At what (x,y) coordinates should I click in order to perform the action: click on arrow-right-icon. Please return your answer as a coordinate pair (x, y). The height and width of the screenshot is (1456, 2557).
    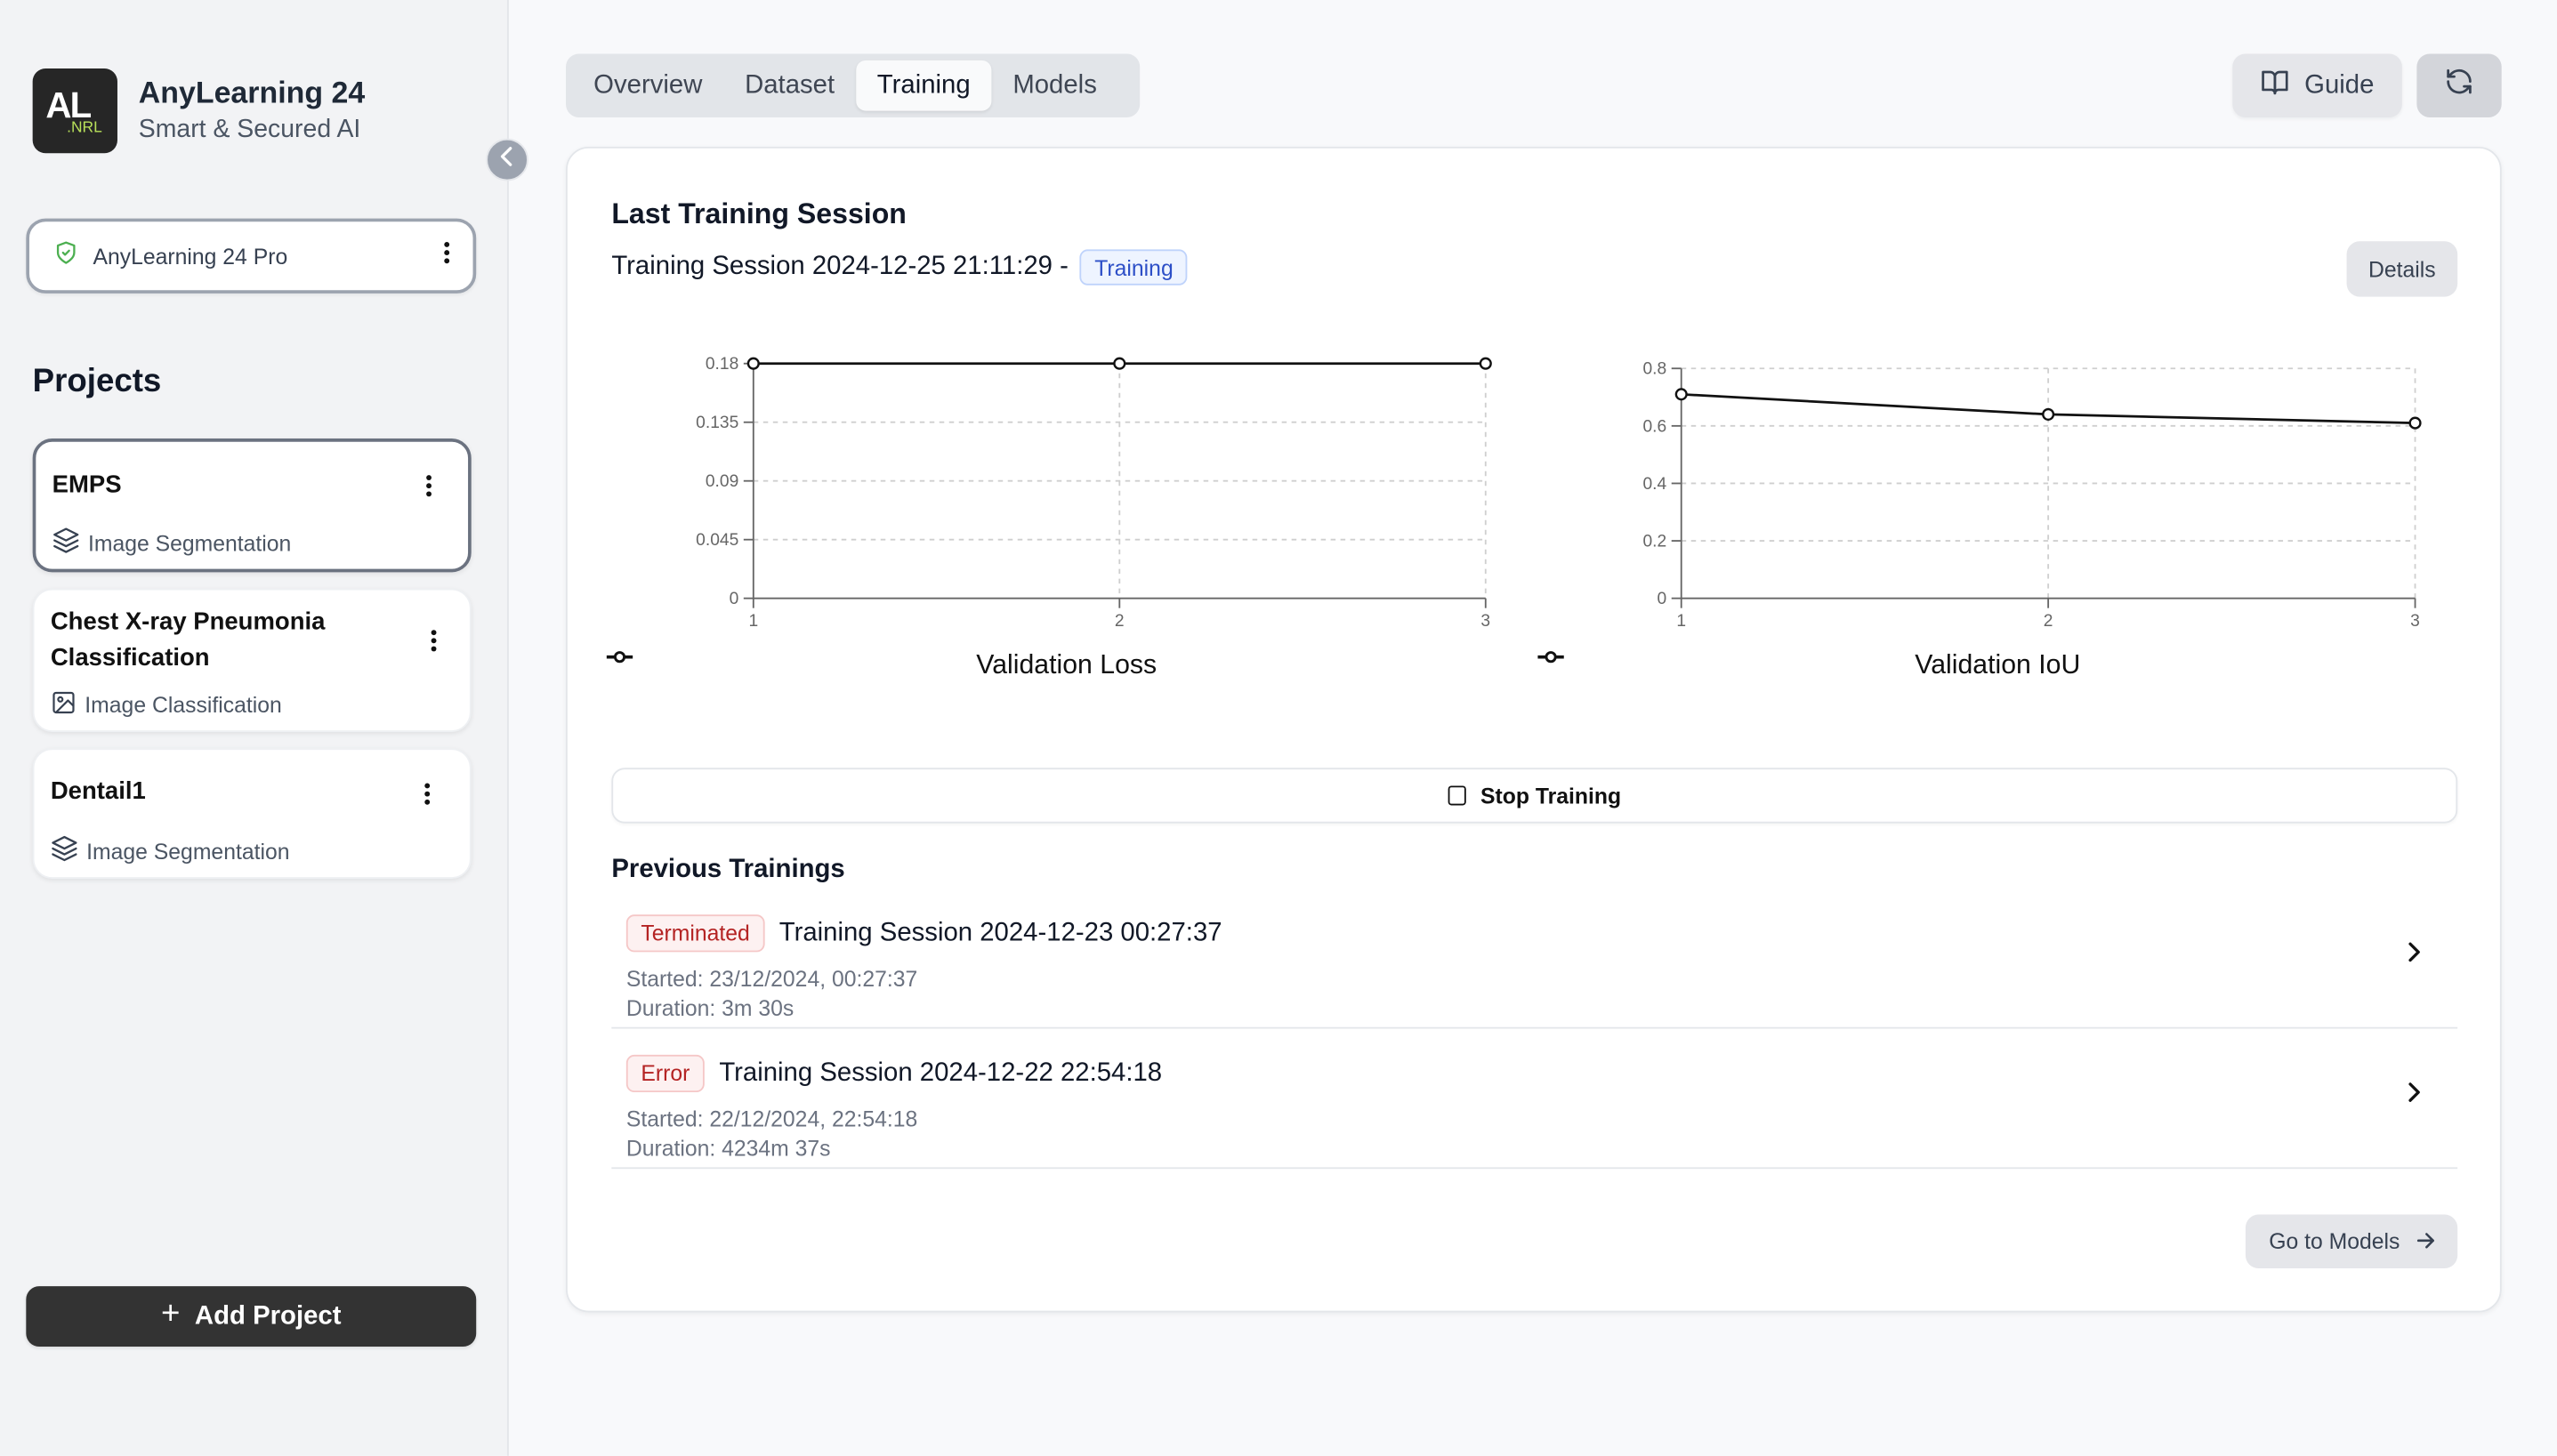
    Looking at the image, I should click on (2425, 1241).